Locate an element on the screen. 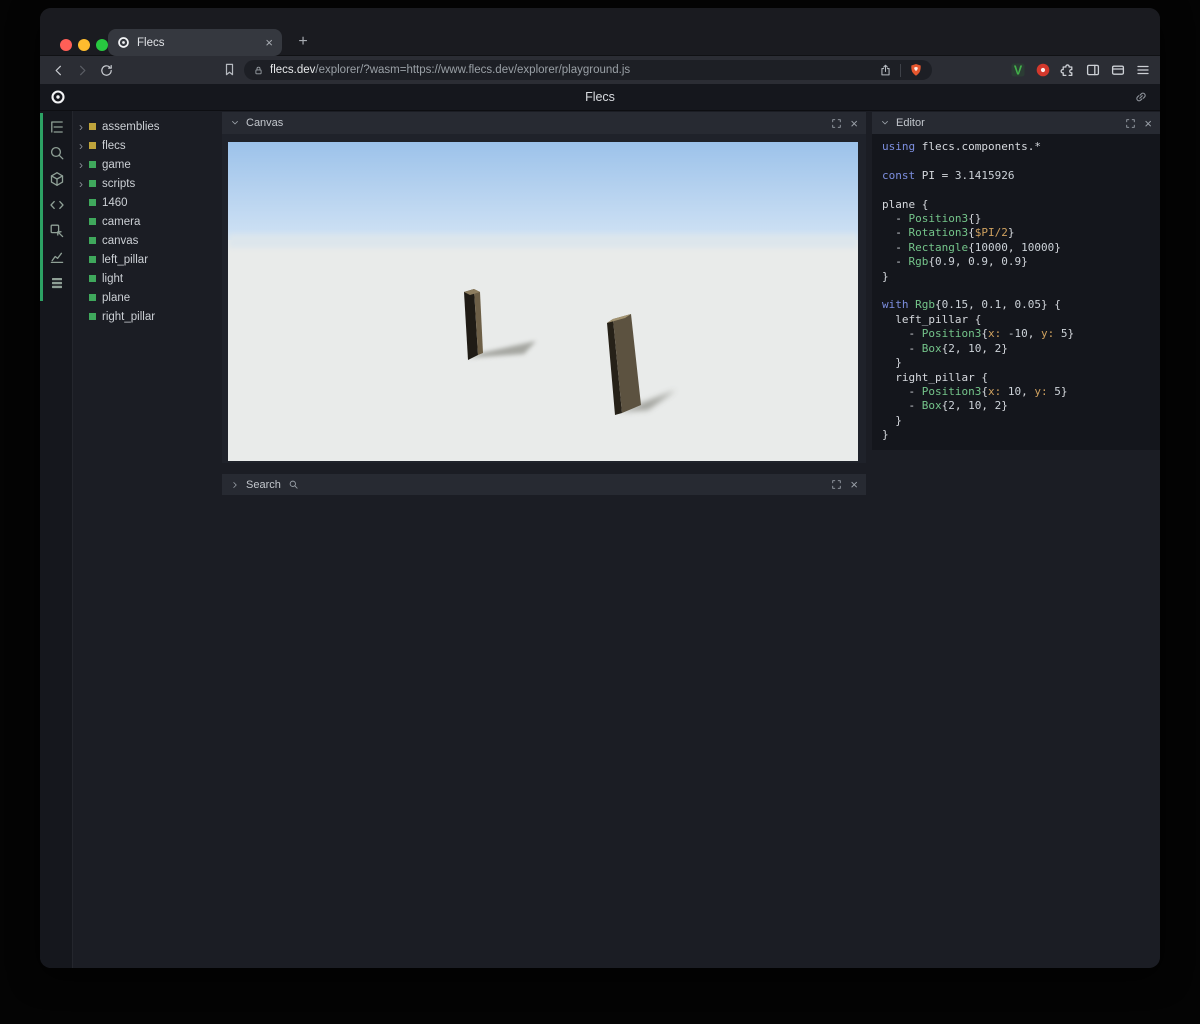  tree-item-right_pillar: right_pillar is located at coordinates (147, 316).